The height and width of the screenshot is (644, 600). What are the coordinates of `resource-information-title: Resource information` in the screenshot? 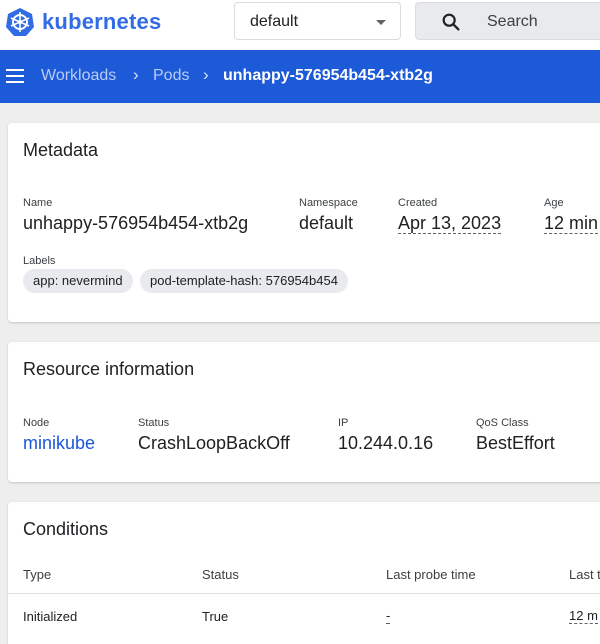 It's located at (109, 369).